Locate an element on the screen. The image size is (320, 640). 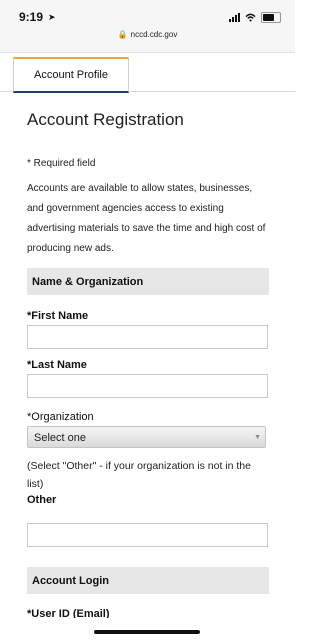
url-text: nccd.cdc.gov is located at coordinates (154, 34).